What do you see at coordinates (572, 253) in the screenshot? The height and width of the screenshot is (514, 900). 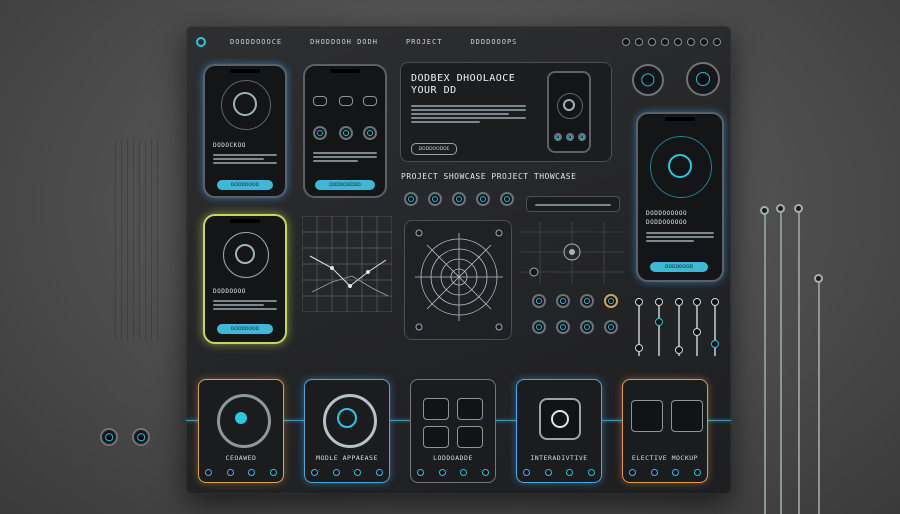 I see `mini-chart-panel` at bounding box center [572, 253].